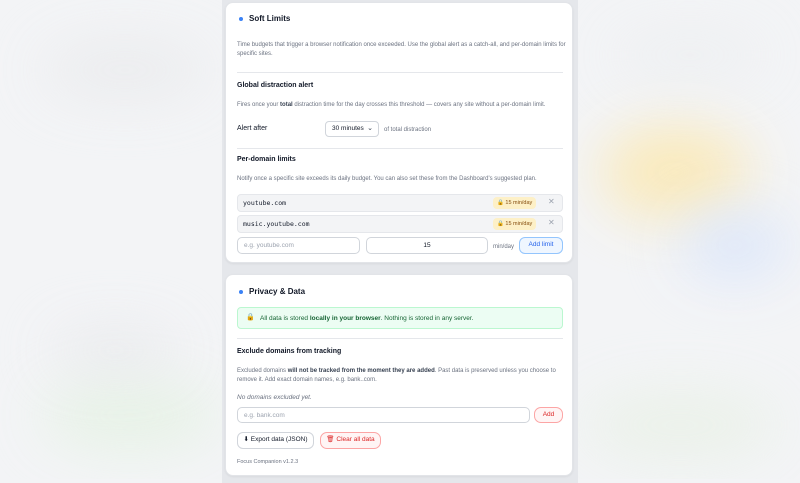  I want to click on chevron-down-icon: ⌄, so click(370, 128).